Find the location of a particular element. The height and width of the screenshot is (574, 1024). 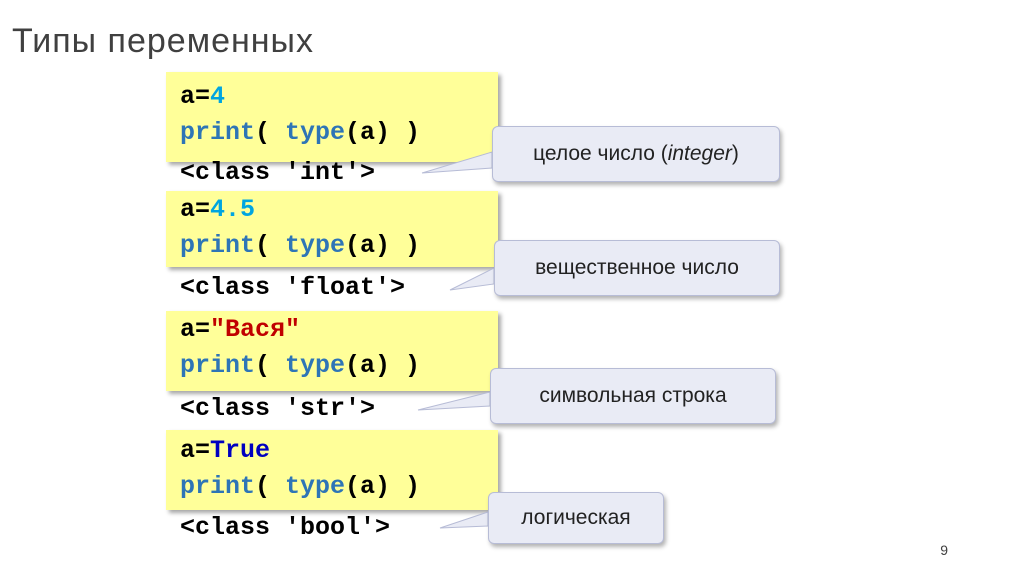

callout-bool: логическая is located at coordinates (576, 518).